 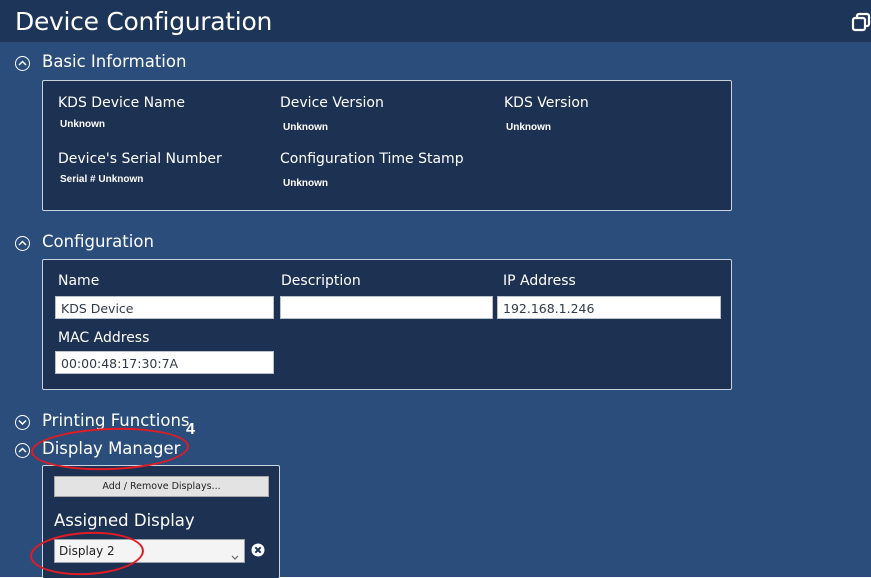 What do you see at coordinates (539, 281) in the screenshot?
I see `ip-address-label: IP Address` at bounding box center [539, 281].